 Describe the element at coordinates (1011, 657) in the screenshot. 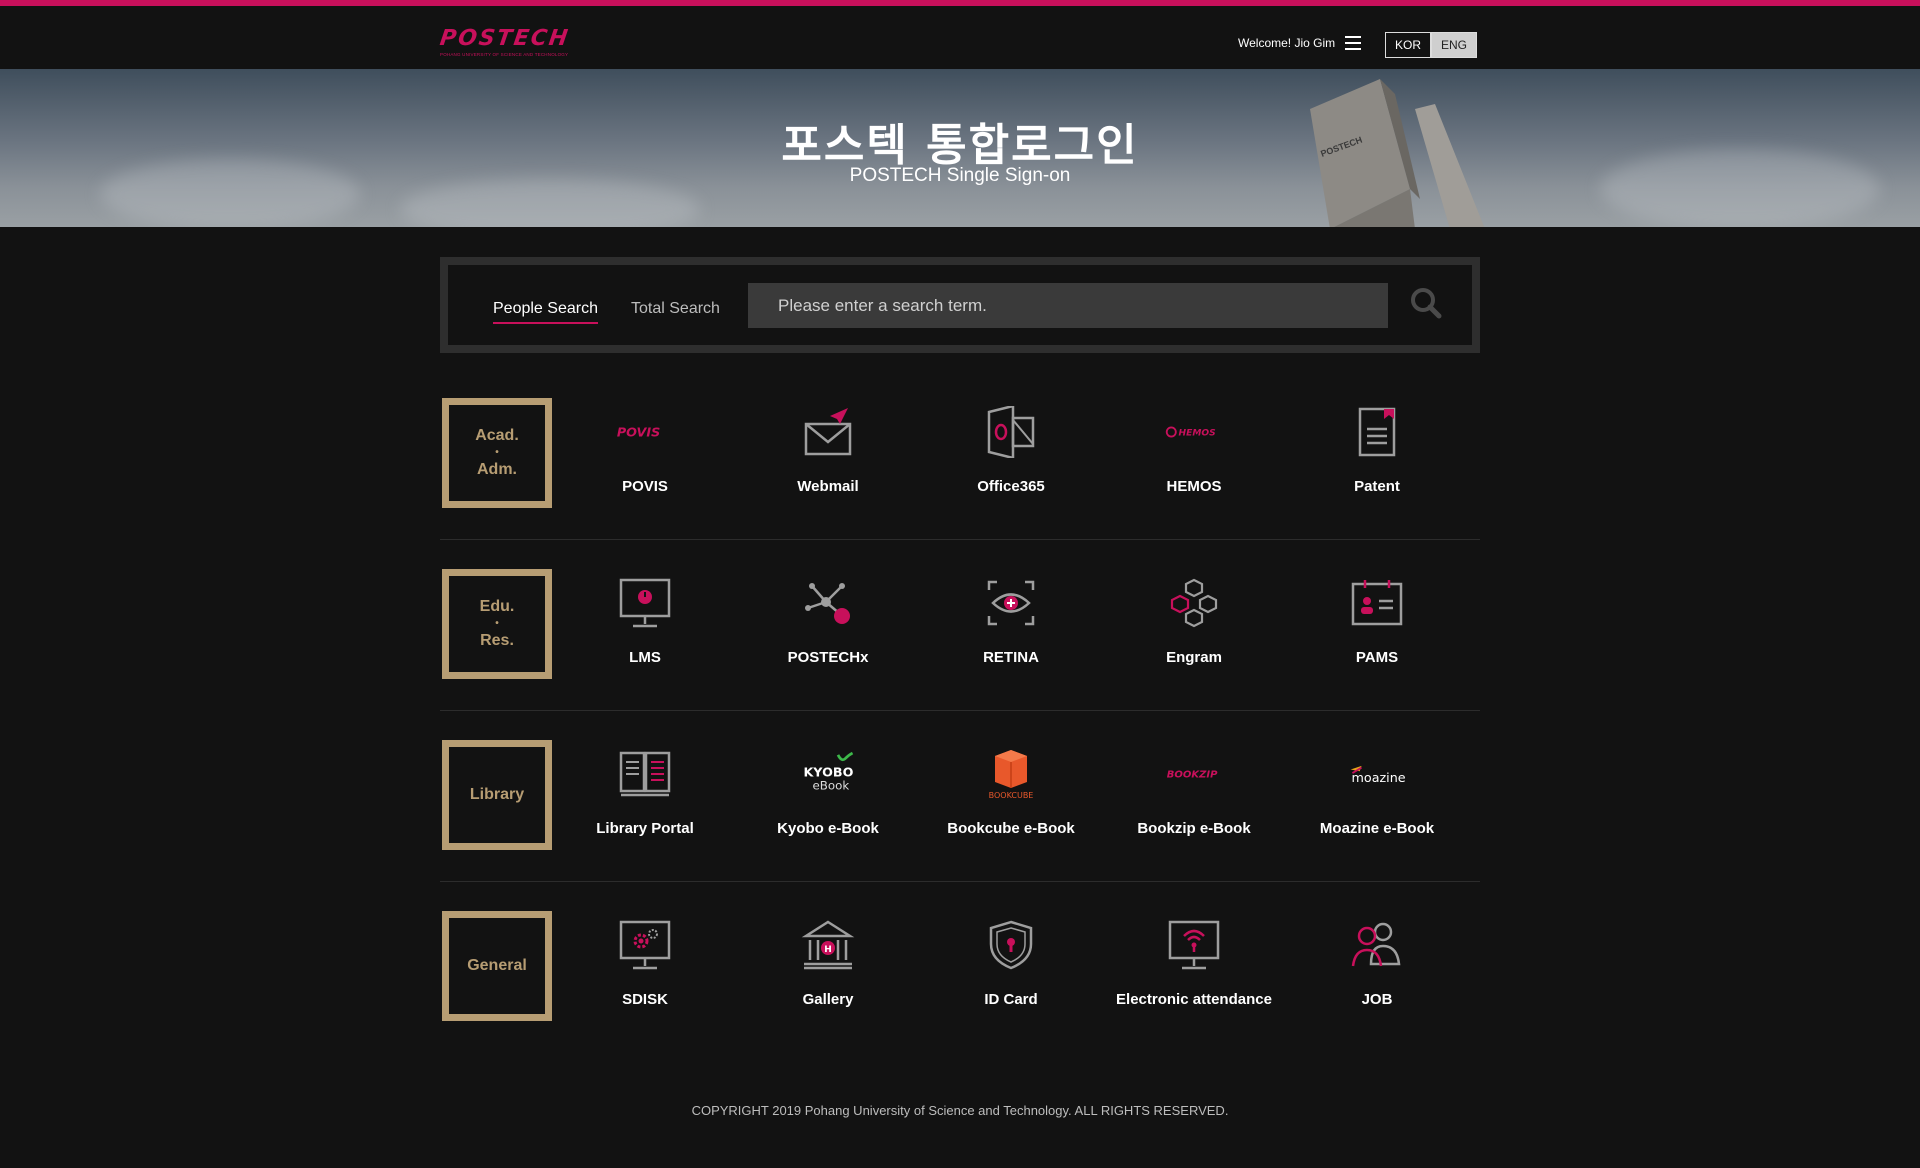

I see `app-label: RETINA` at that location.